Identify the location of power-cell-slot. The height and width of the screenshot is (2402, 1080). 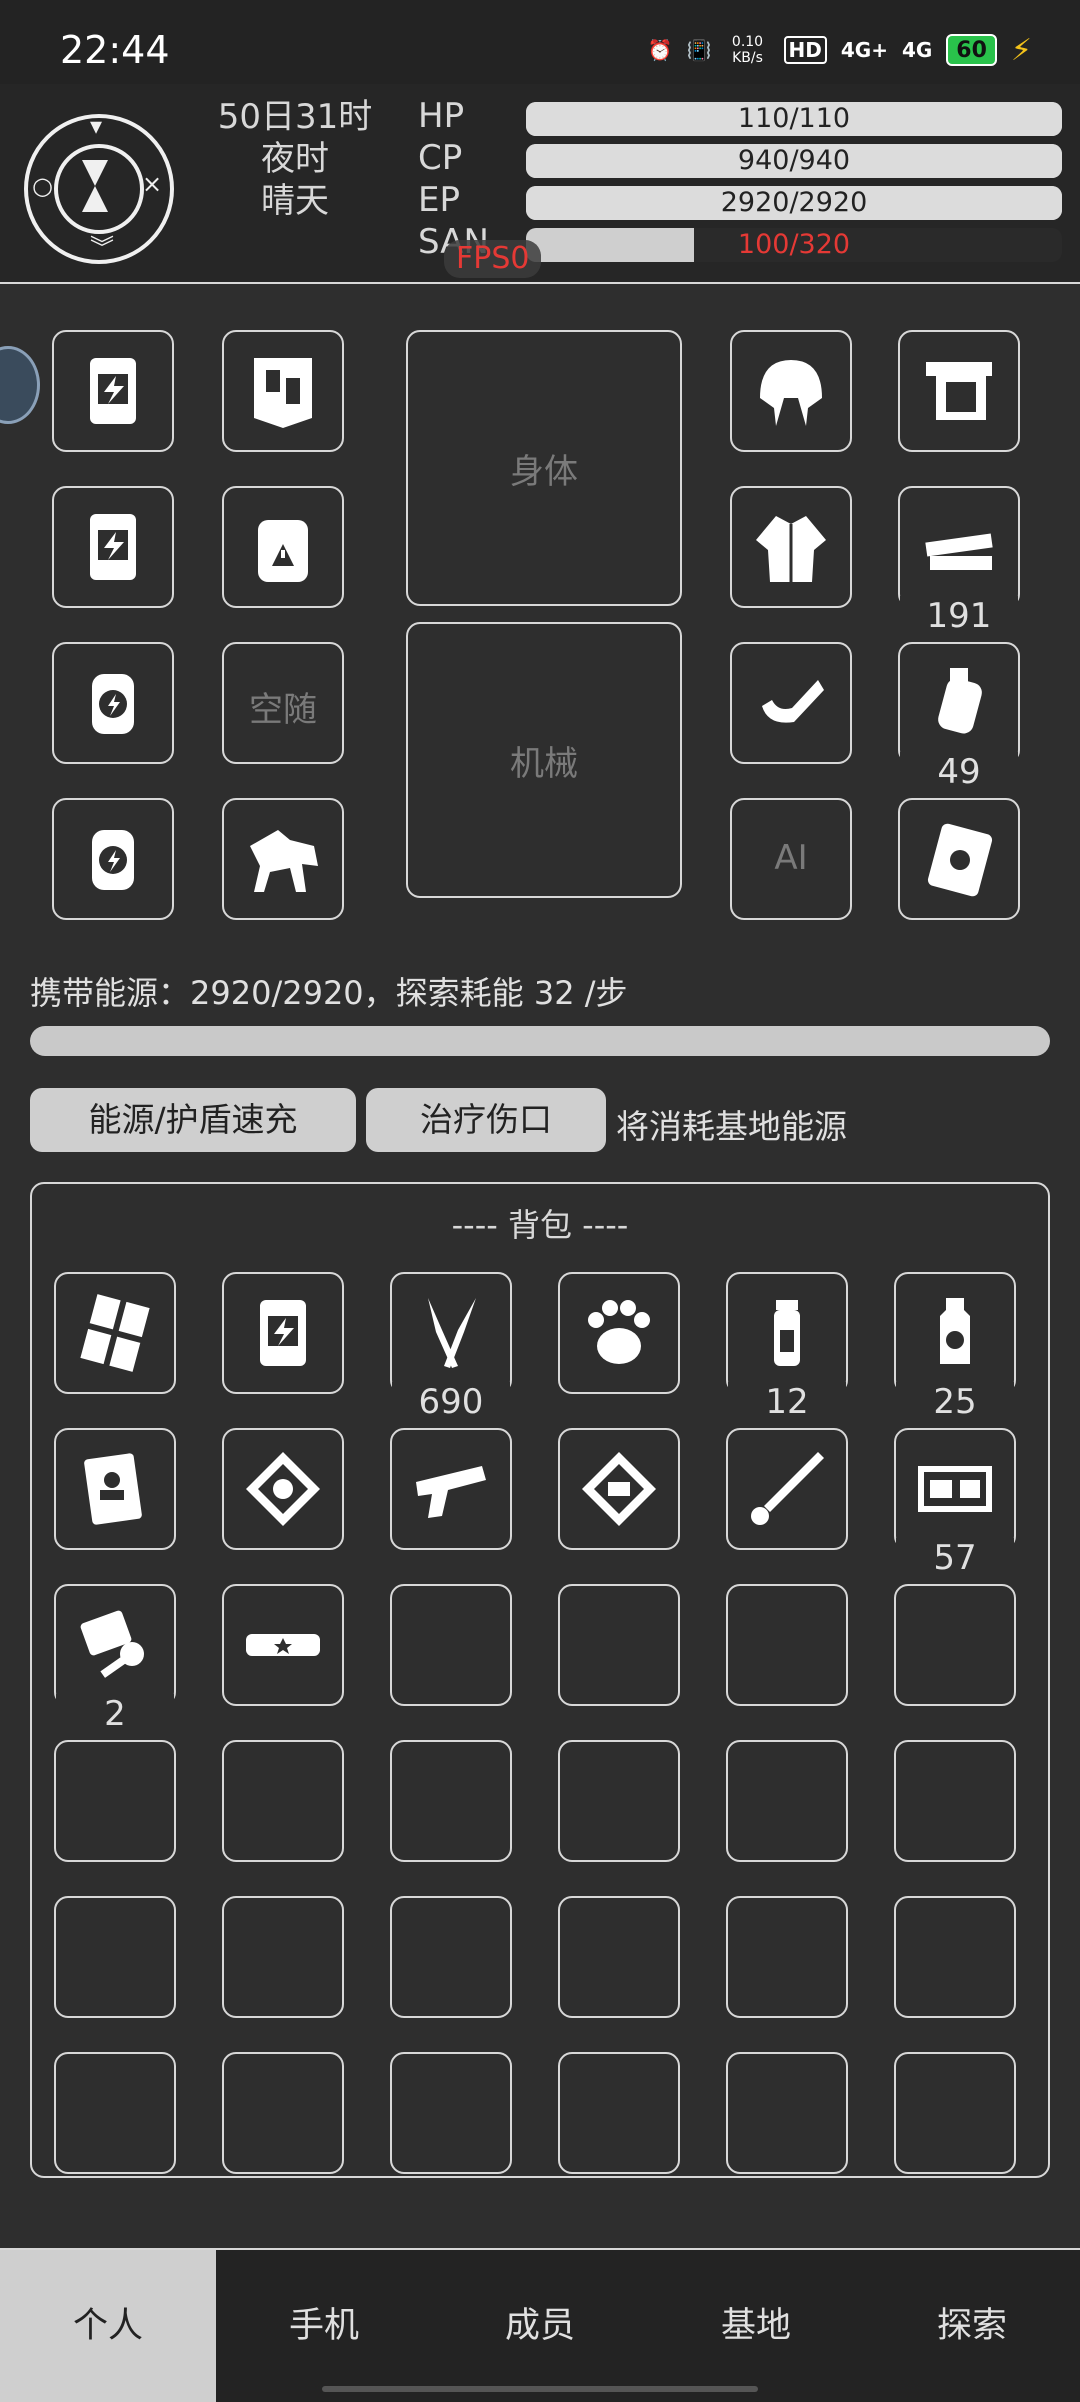
(113, 703).